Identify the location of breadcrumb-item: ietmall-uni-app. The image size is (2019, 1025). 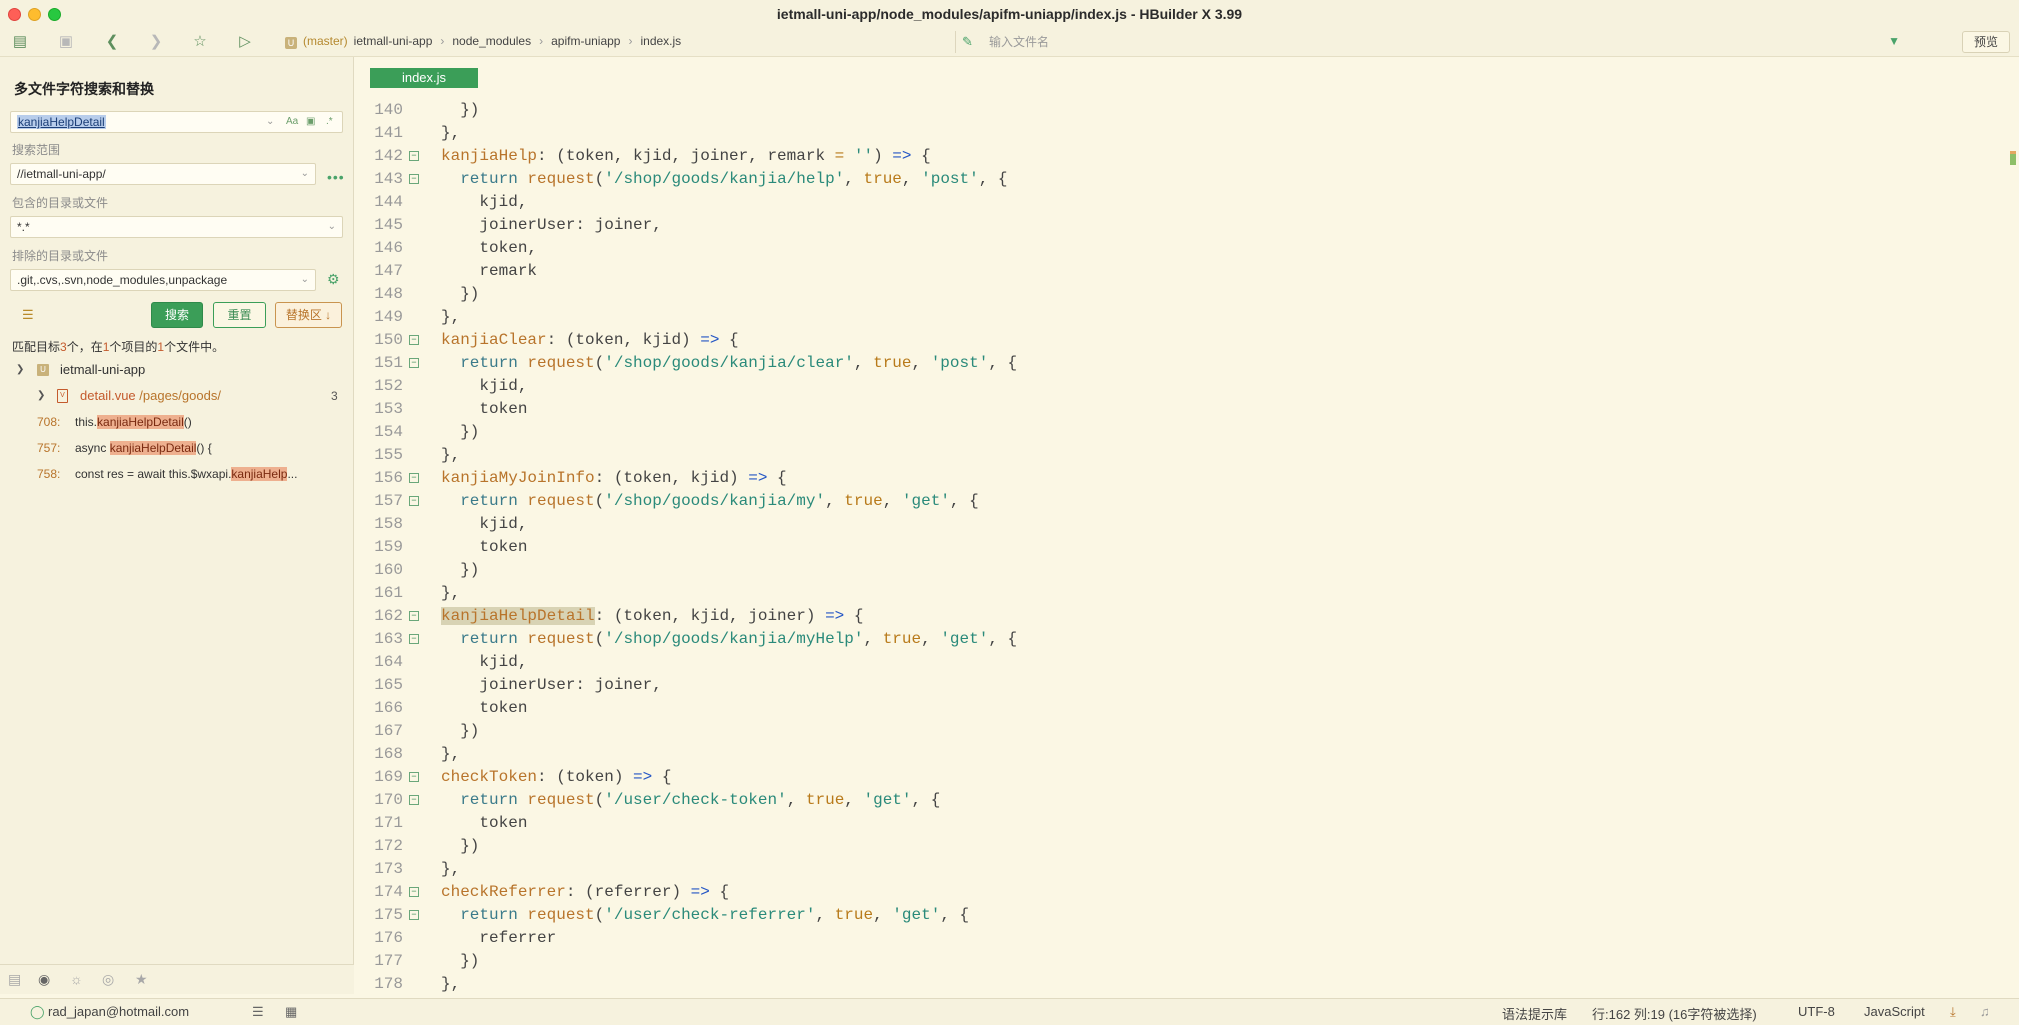
(393, 41).